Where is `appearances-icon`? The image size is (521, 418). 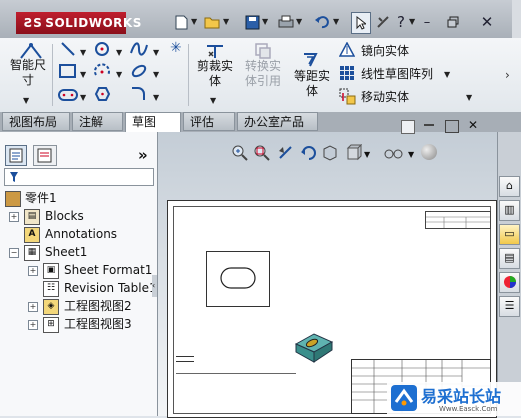
appearances-icon is located at coordinates (509, 282).